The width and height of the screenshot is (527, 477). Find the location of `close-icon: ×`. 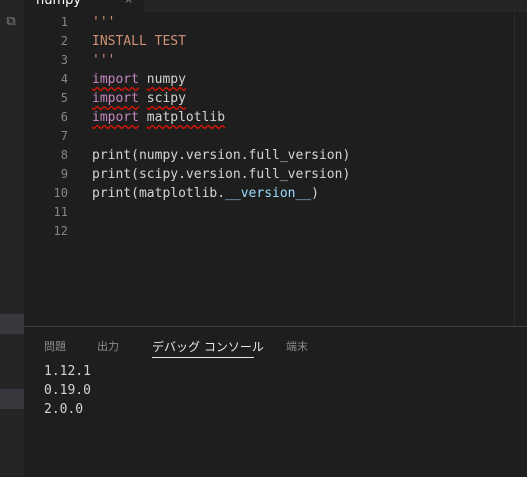

close-icon: × is located at coordinates (128, 3).